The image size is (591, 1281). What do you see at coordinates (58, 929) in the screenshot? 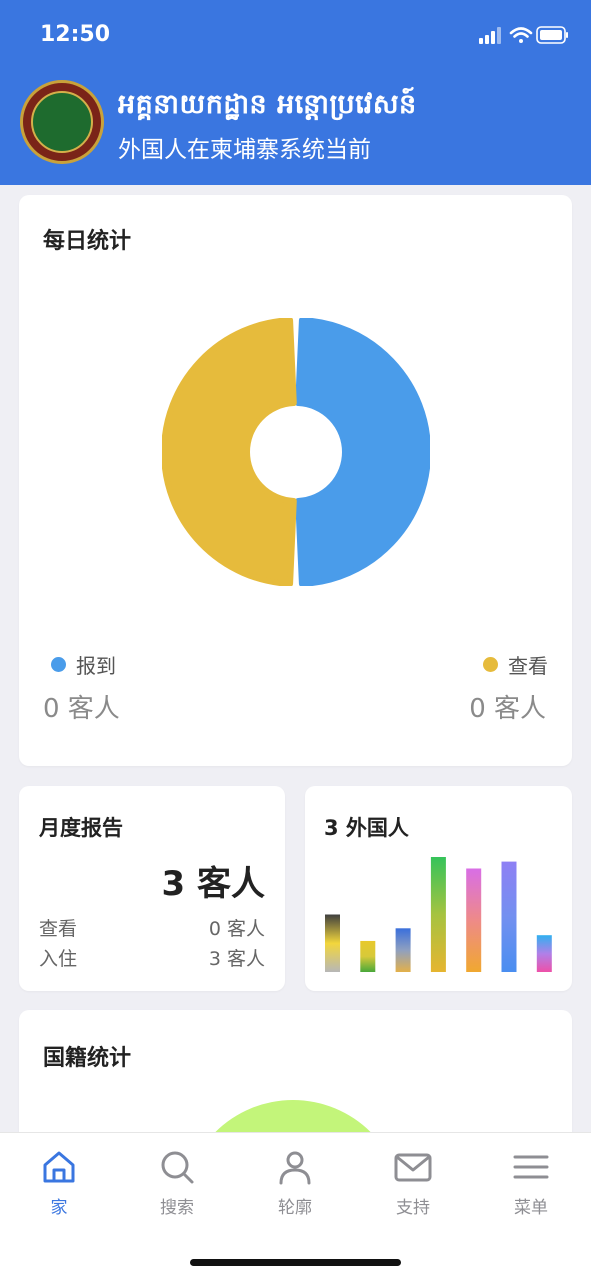
I see `monthly-view-label: 查看` at bounding box center [58, 929].